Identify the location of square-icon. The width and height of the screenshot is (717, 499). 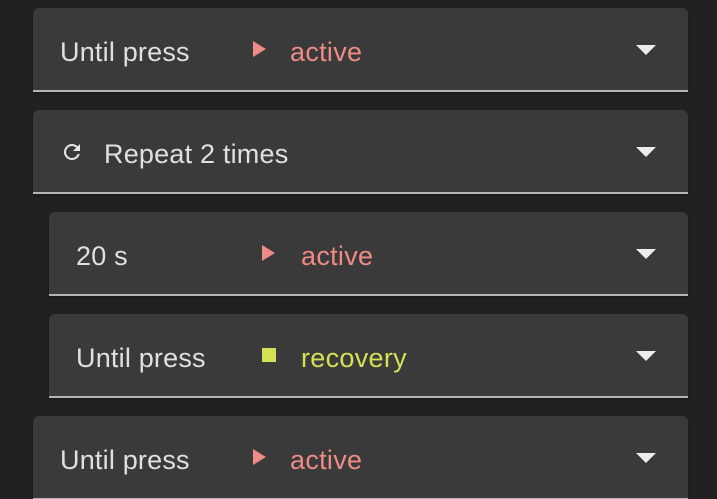
(269, 355).